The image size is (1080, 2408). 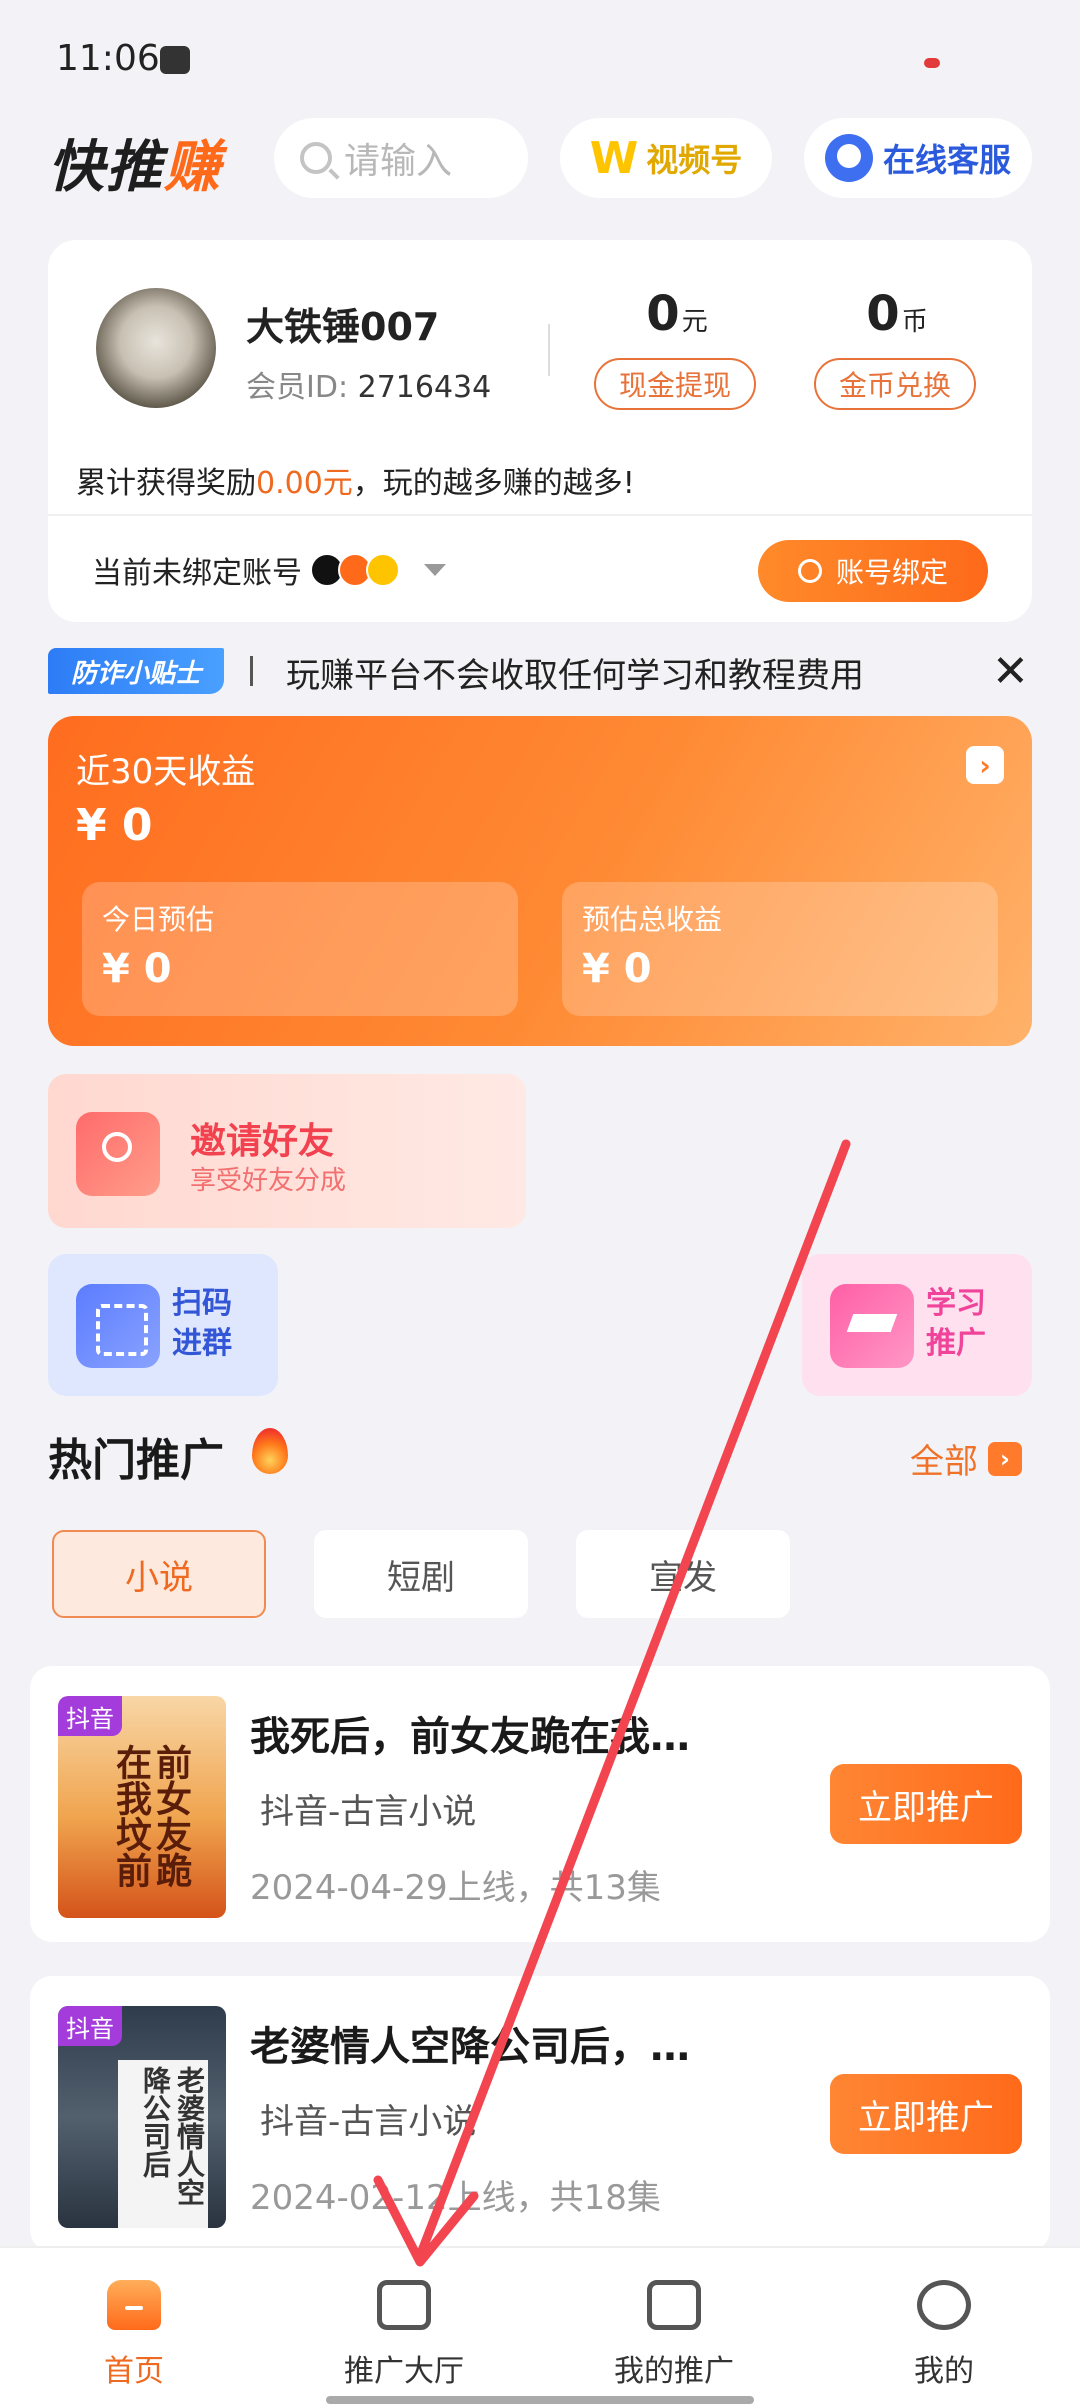 What do you see at coordinates (268, 1181) in the screenshot?
I see `invite-subtitle: 享受好友分成` at bounding box center [268, 1181].